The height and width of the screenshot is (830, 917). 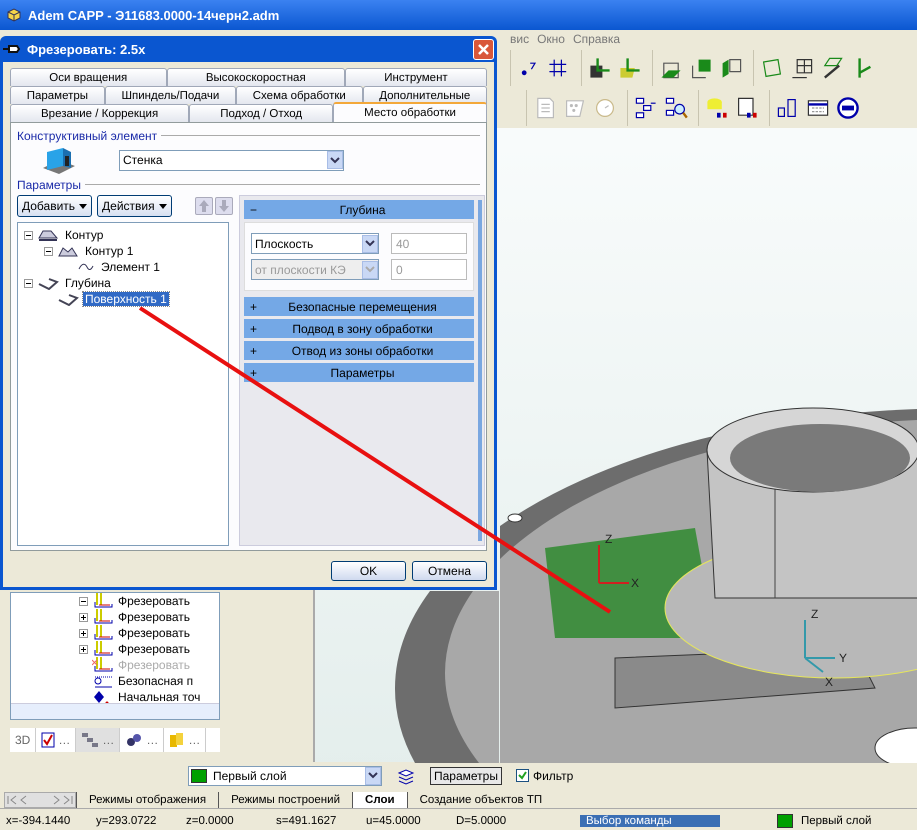 What do you see at coordinates (650, 820) in the screenshot?
I see `status-message: Выбор команды` at bounding box center [650, 820].